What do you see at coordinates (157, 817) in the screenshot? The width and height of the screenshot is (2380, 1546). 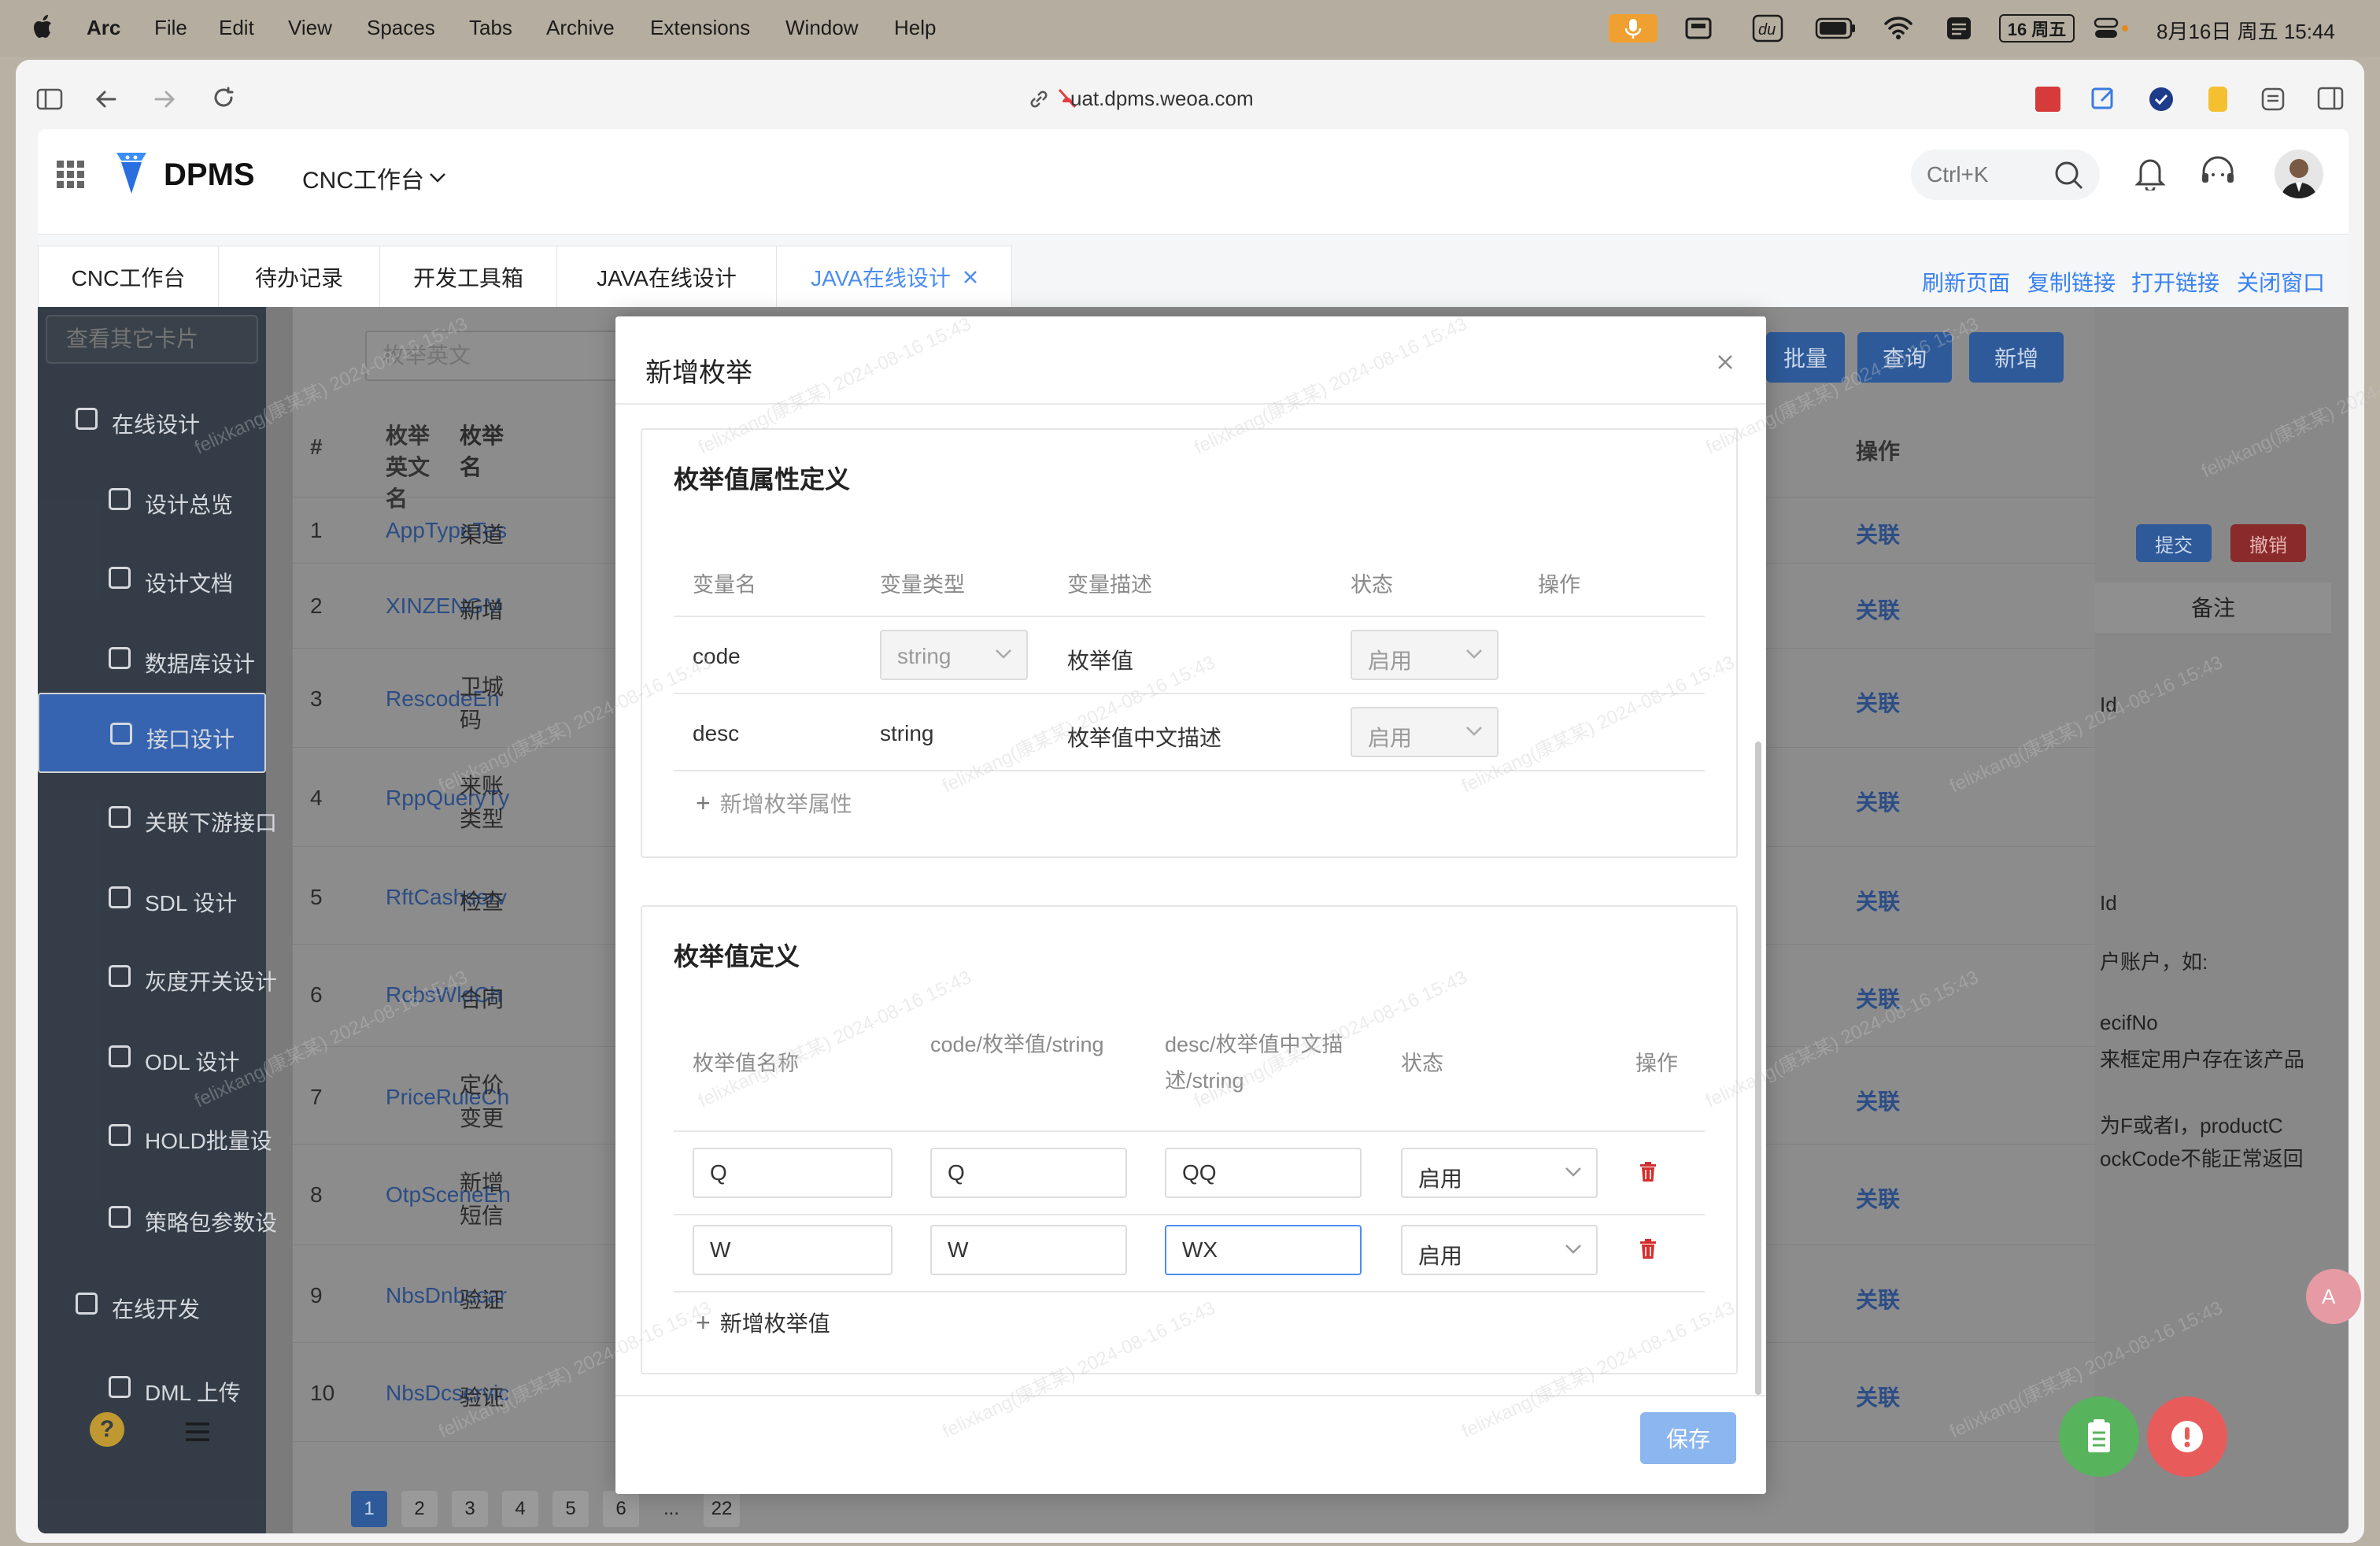 I see `sidebar-item-downstream-api: 关联下游接口` at bounding box center [157, 817].